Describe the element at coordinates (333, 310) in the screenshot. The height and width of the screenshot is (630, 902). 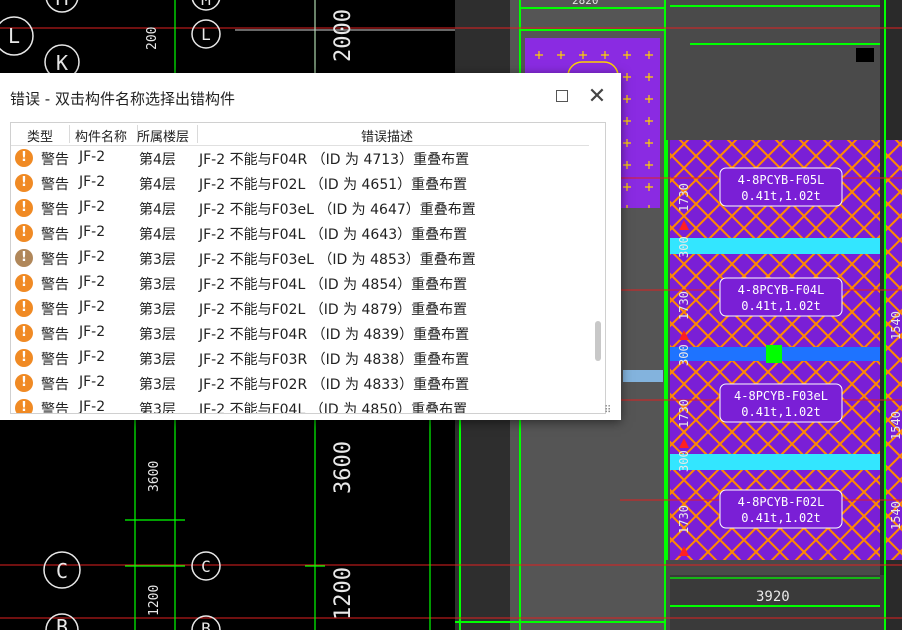
I see `cell-desc: JF-2 不能与F02L （ID 为 4879）重叠布置` at that location.